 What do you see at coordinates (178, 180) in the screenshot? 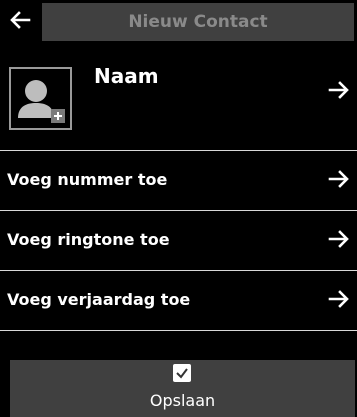
I see `menu-item-add-number: Voeg nummer toe` at bounding box center [178, 180].